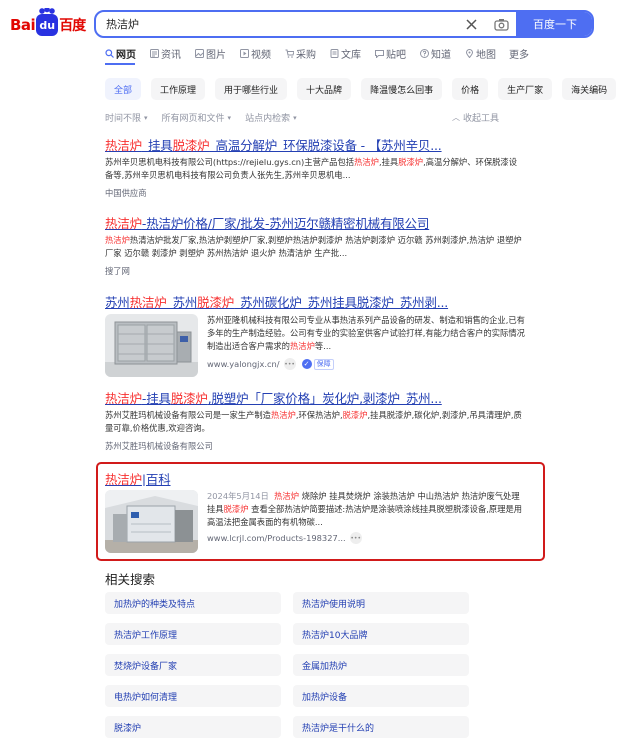 This screenshot has height=745, width=639. Describe the element at coordinates (381, 634) in the screenshot. I see `related-search-item: 热洁炉10大品牌` at that location.